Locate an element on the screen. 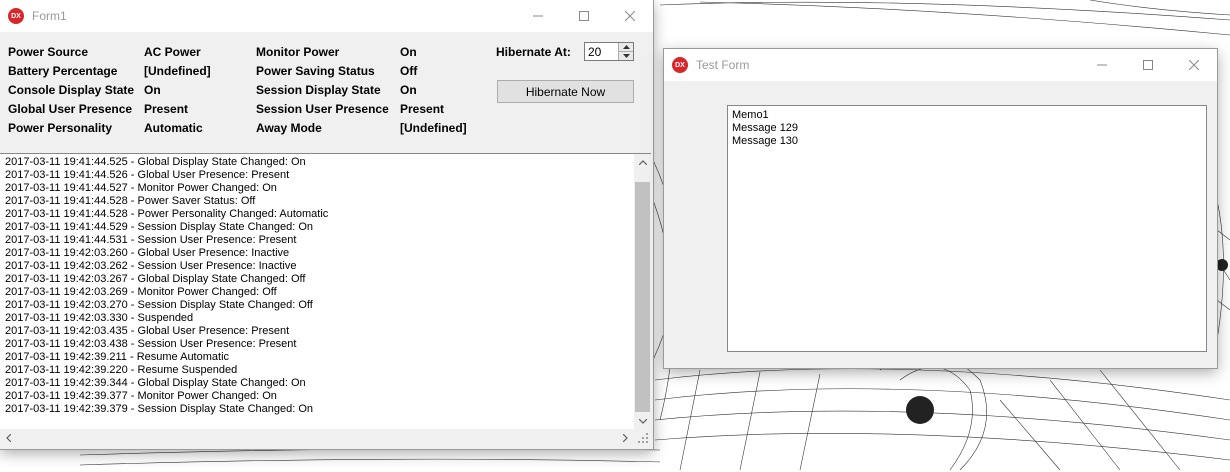 The height and width of the screenshot is (472, 1230). vertical-scrollbar is located at coordinates (642, 292).